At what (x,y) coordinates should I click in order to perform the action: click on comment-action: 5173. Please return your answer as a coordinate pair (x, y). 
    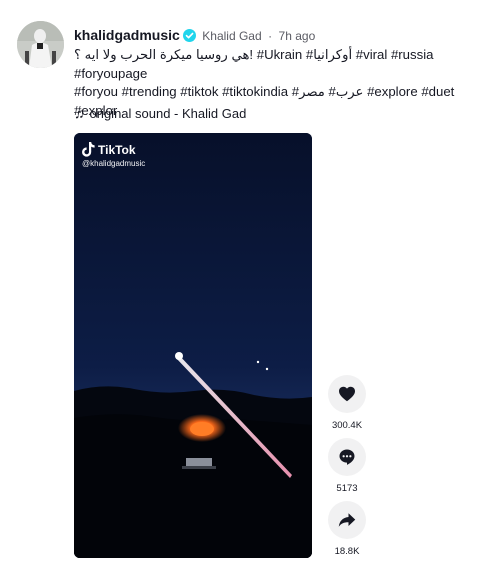
    Looking at the image, I should click on (347, 466).